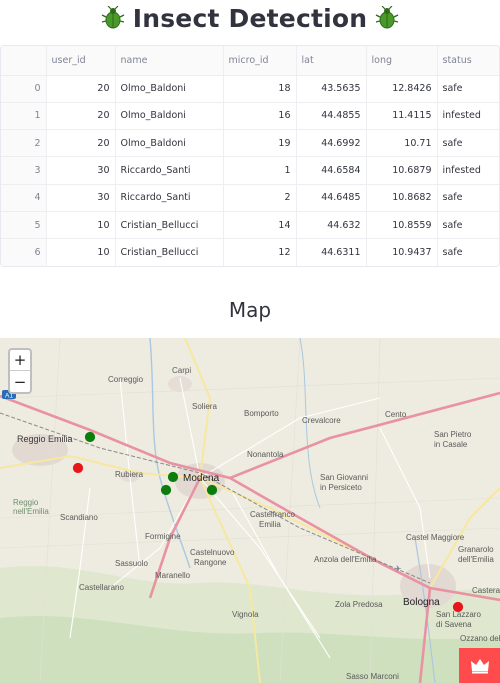  Describe the element at coordinates (31, 511) in the screenshot. I see `place-label: nell'Emilia` at that location.